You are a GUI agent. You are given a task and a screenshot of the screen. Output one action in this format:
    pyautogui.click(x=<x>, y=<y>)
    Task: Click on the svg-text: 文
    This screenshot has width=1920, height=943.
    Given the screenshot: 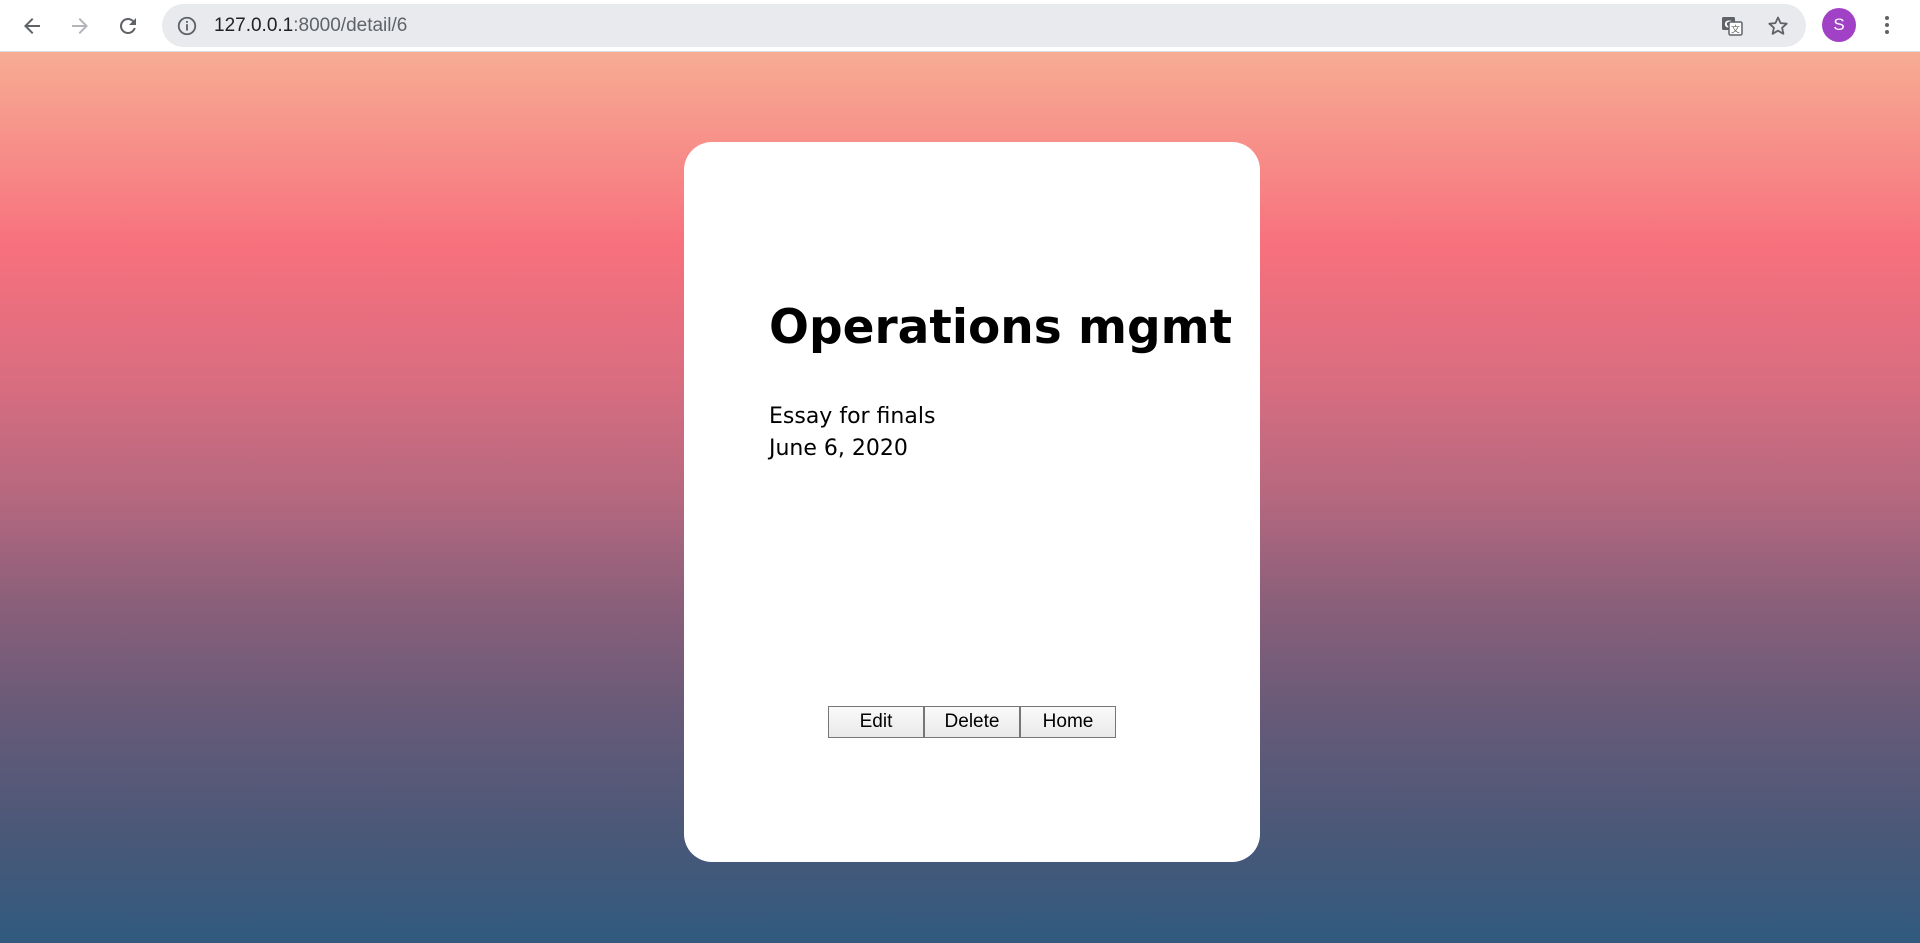 What is the action you would take?
    pyautogui.click(x=1735, y=30)
    